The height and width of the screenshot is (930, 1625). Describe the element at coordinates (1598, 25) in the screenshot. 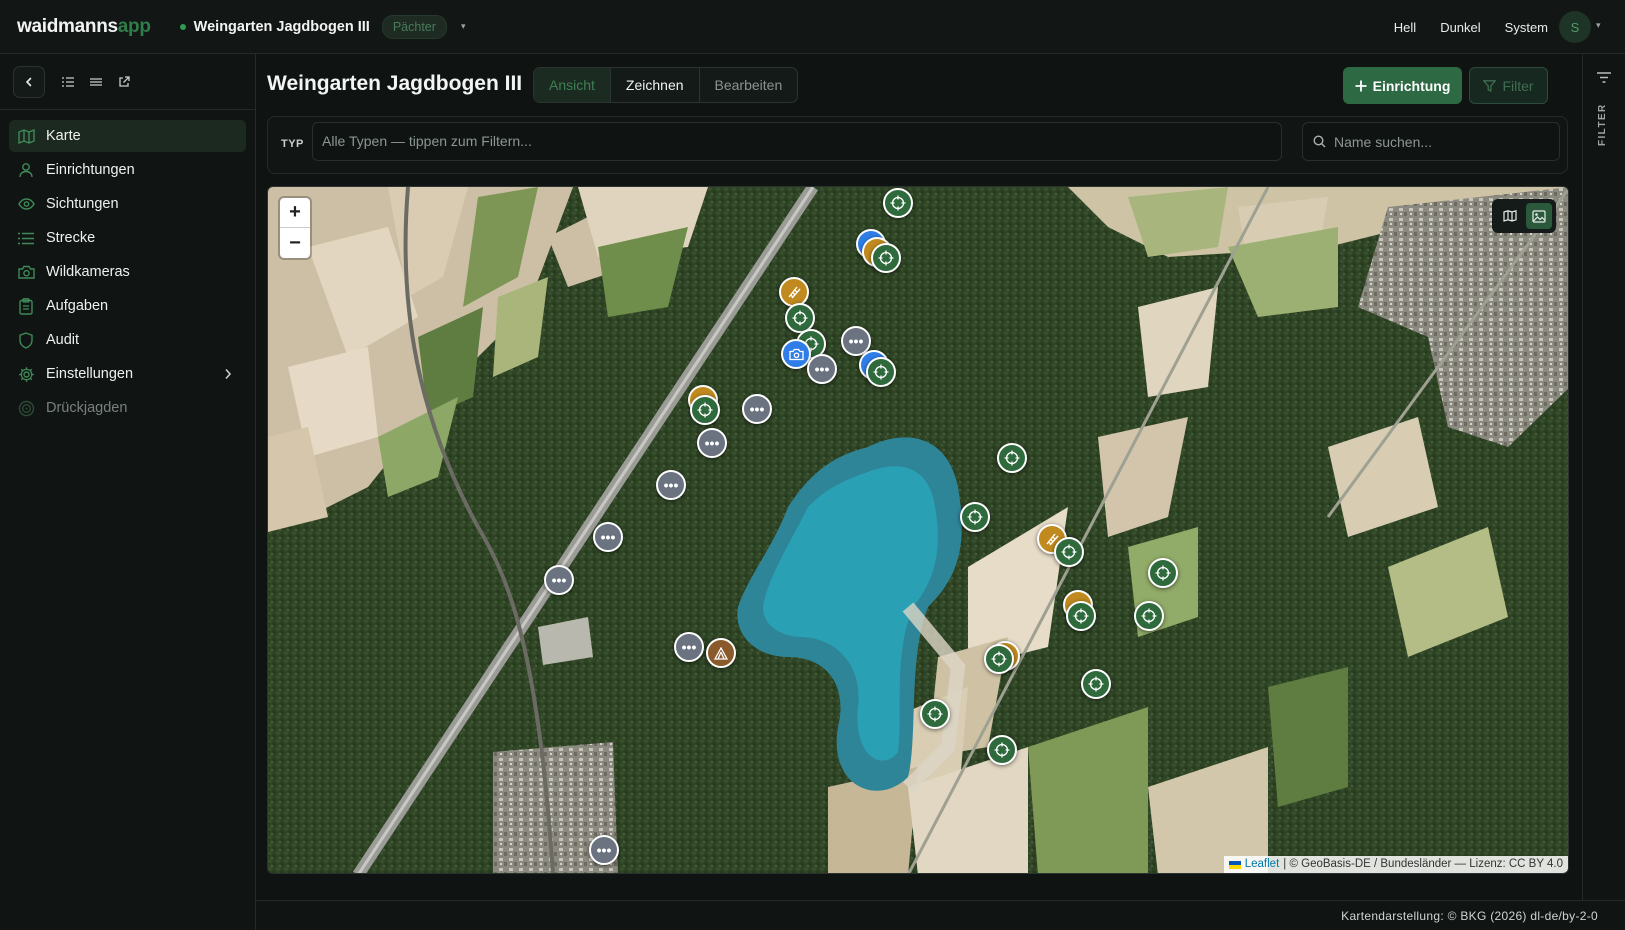

I see `chevron-down-icon: ▾` at that location.